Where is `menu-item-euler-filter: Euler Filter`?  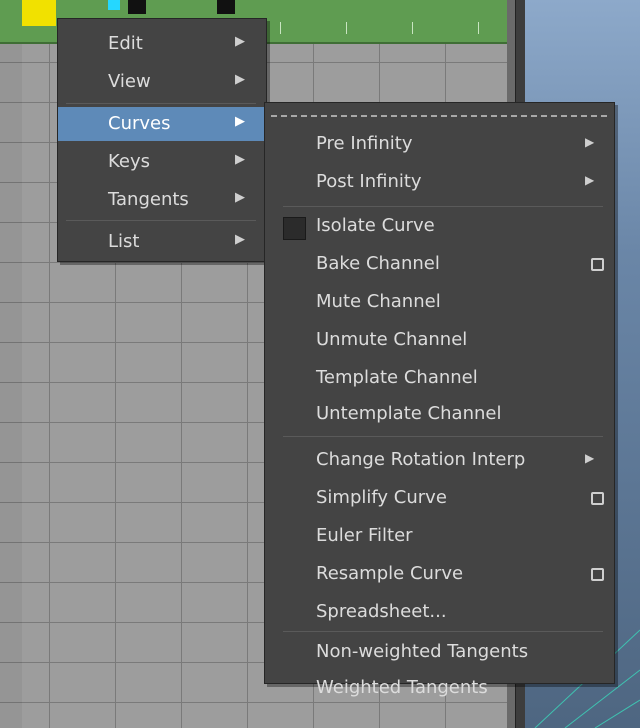 menu-item-euler-filter: Euler Filter is located at coordinates (439, 537).